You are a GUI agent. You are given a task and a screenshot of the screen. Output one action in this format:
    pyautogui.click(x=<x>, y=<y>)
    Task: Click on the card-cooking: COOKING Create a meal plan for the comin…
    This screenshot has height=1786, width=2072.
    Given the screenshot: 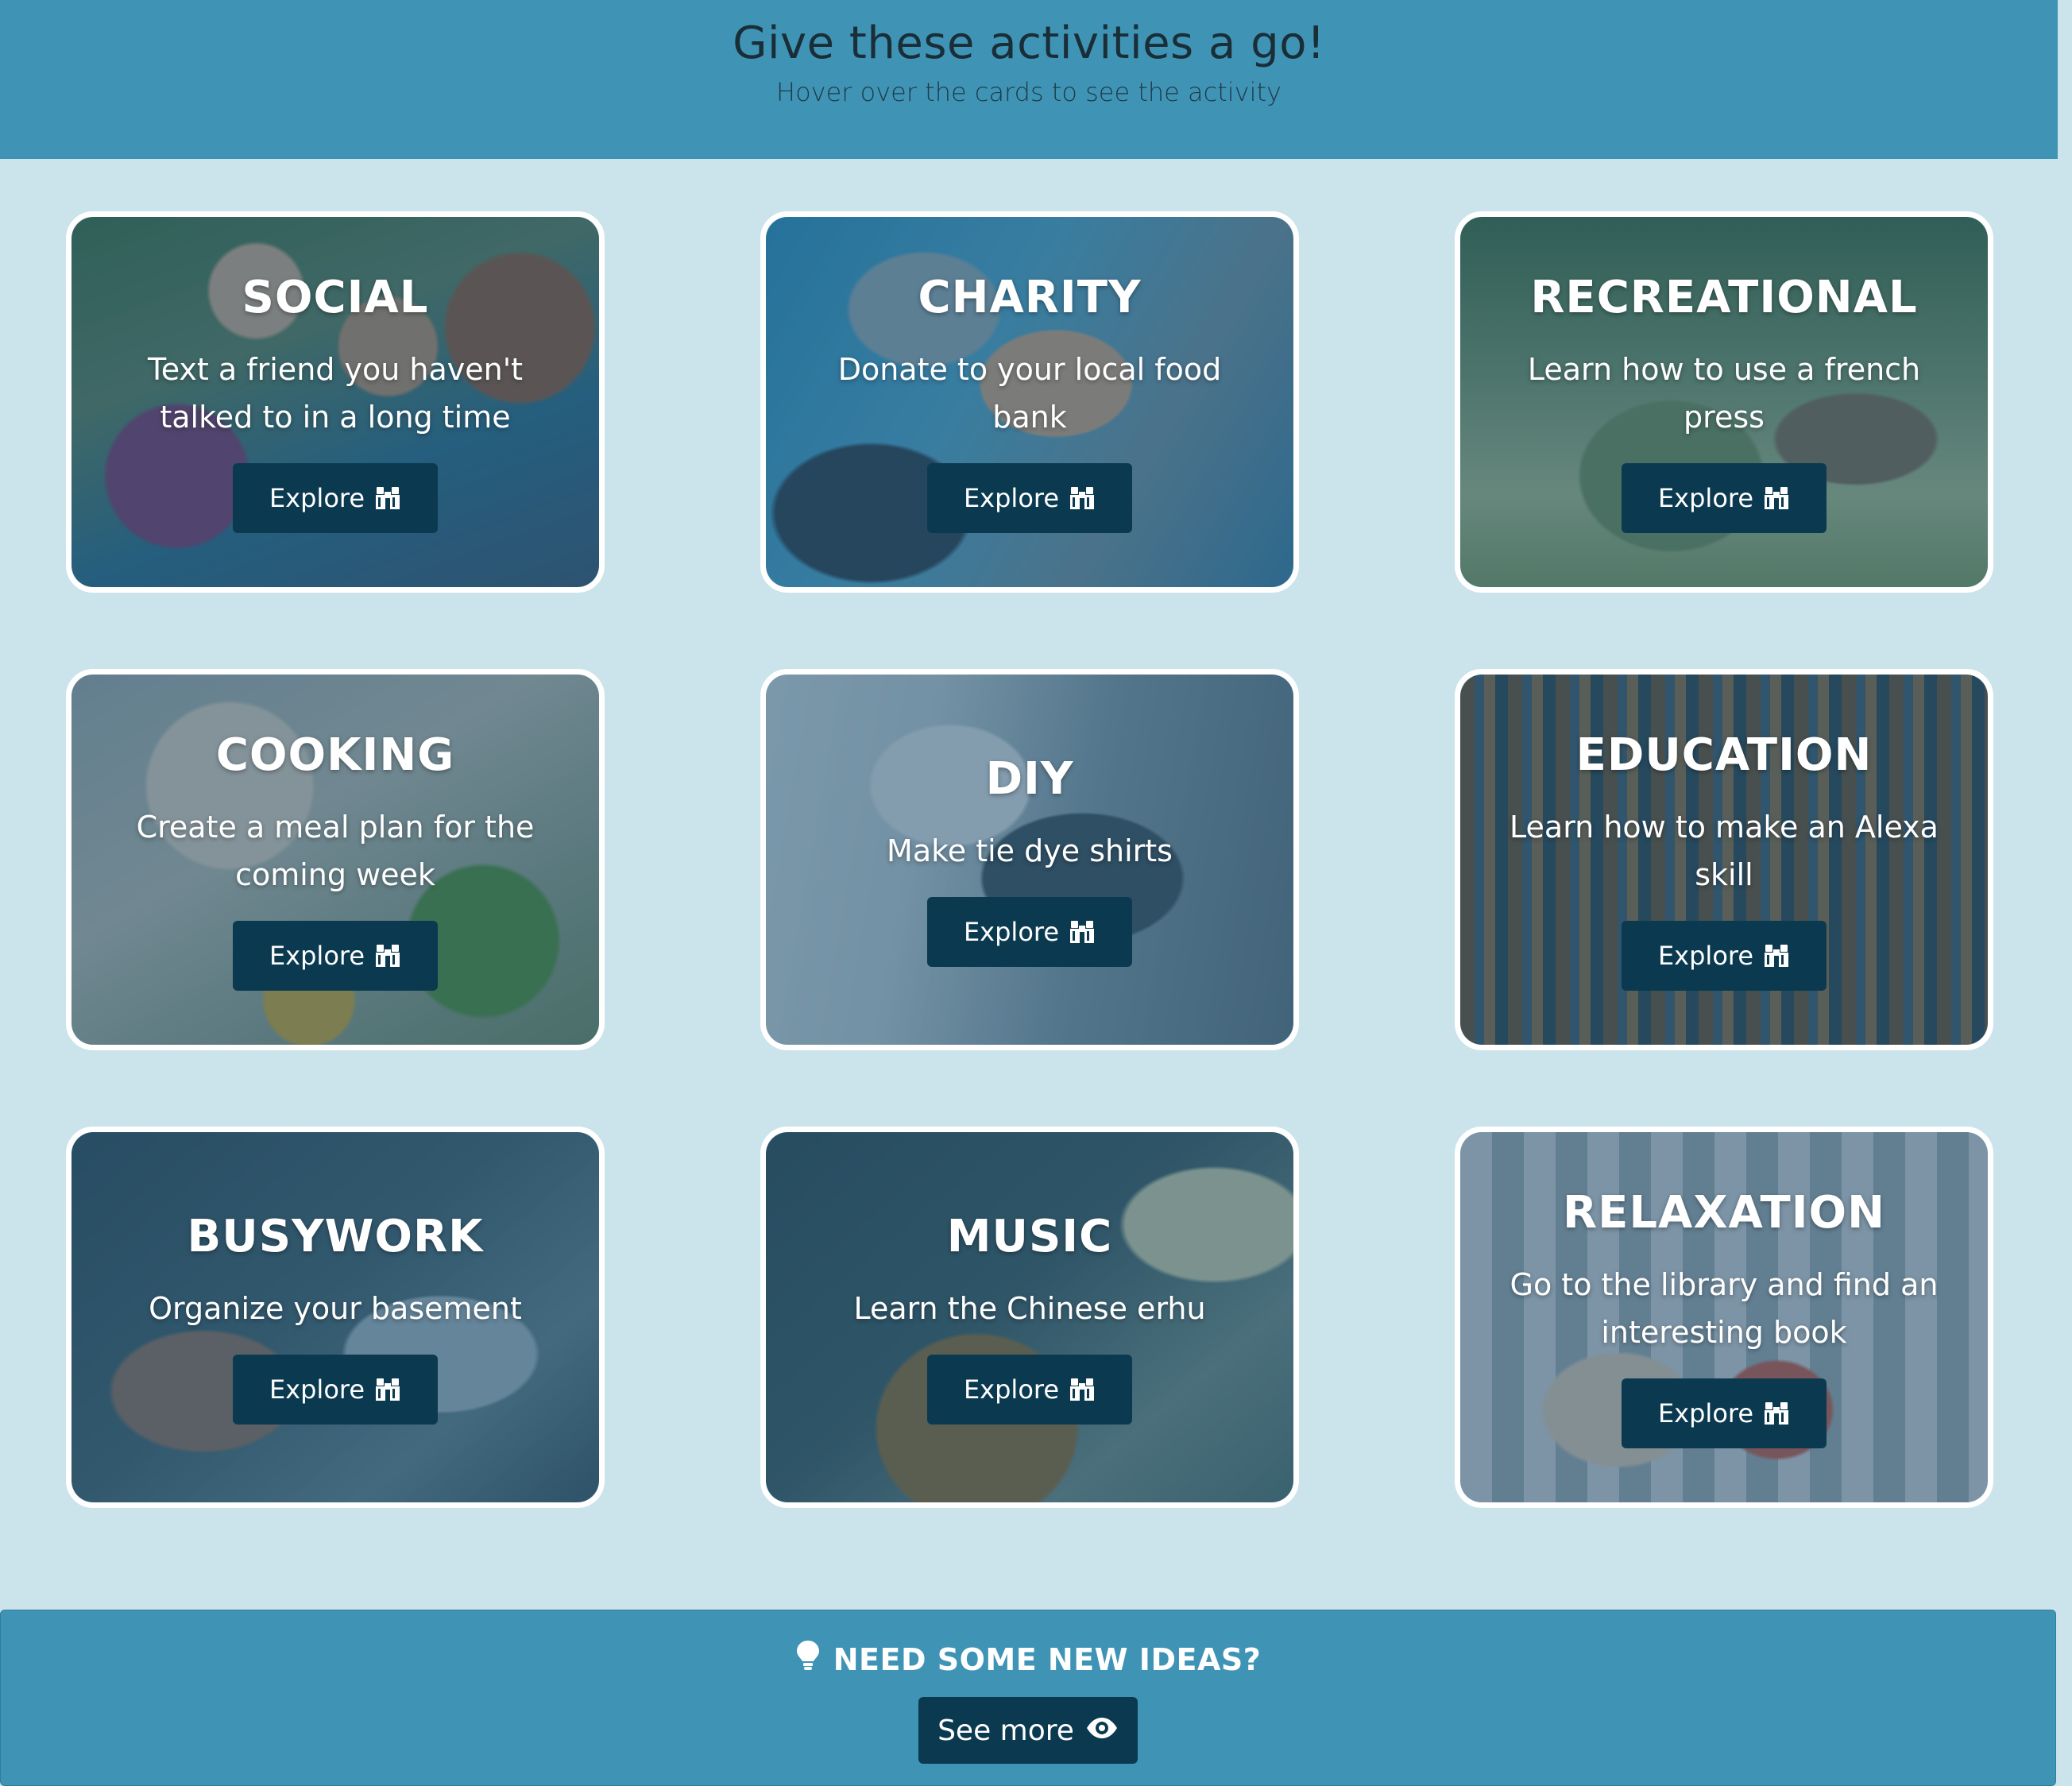 What is the action you would take?
    pyautogui.click(x=335, y=860)
    